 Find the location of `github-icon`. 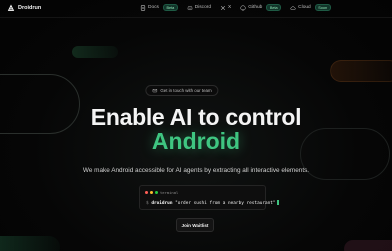

github-icon is located at coordinates (243, 7).